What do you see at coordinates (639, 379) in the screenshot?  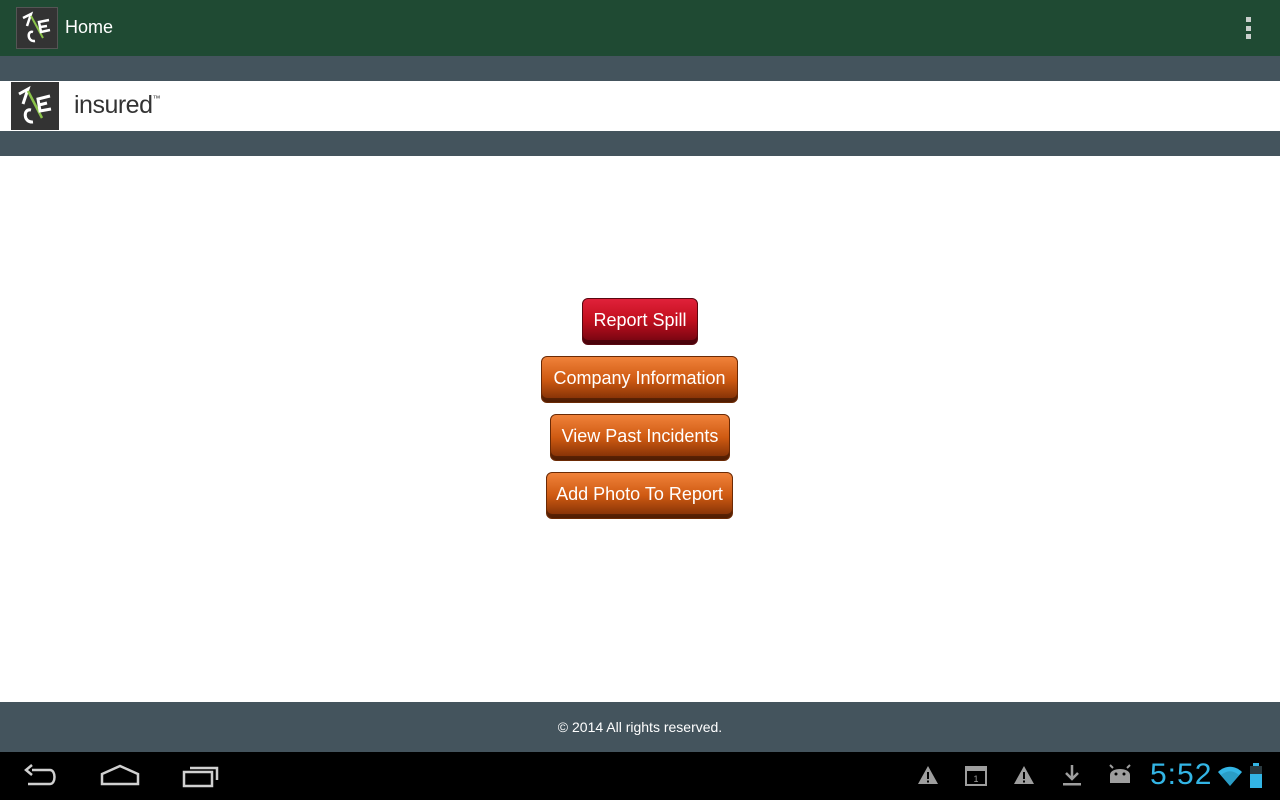 I see `company-information-button: Company Information` at bounding box center [639, 379].